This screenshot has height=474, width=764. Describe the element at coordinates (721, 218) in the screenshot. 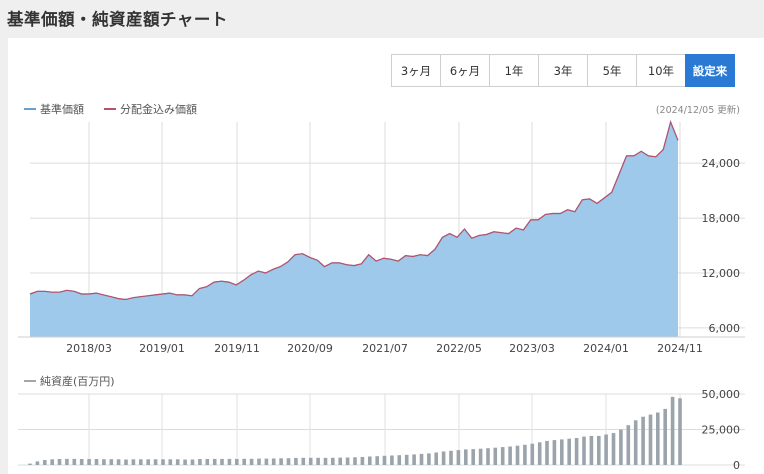

I see `y-tick-label: 18,000` at that location.